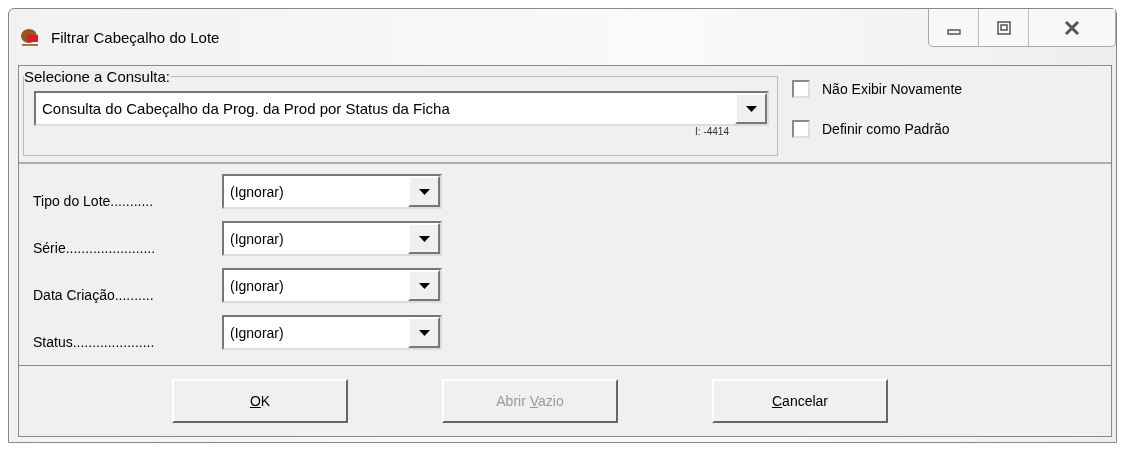 The height and width of the screenshot is (455, 1122). What do you see at coordinates (30, 37) in the screenshot?
I see `app-icon` at bounding box center [30, 37].